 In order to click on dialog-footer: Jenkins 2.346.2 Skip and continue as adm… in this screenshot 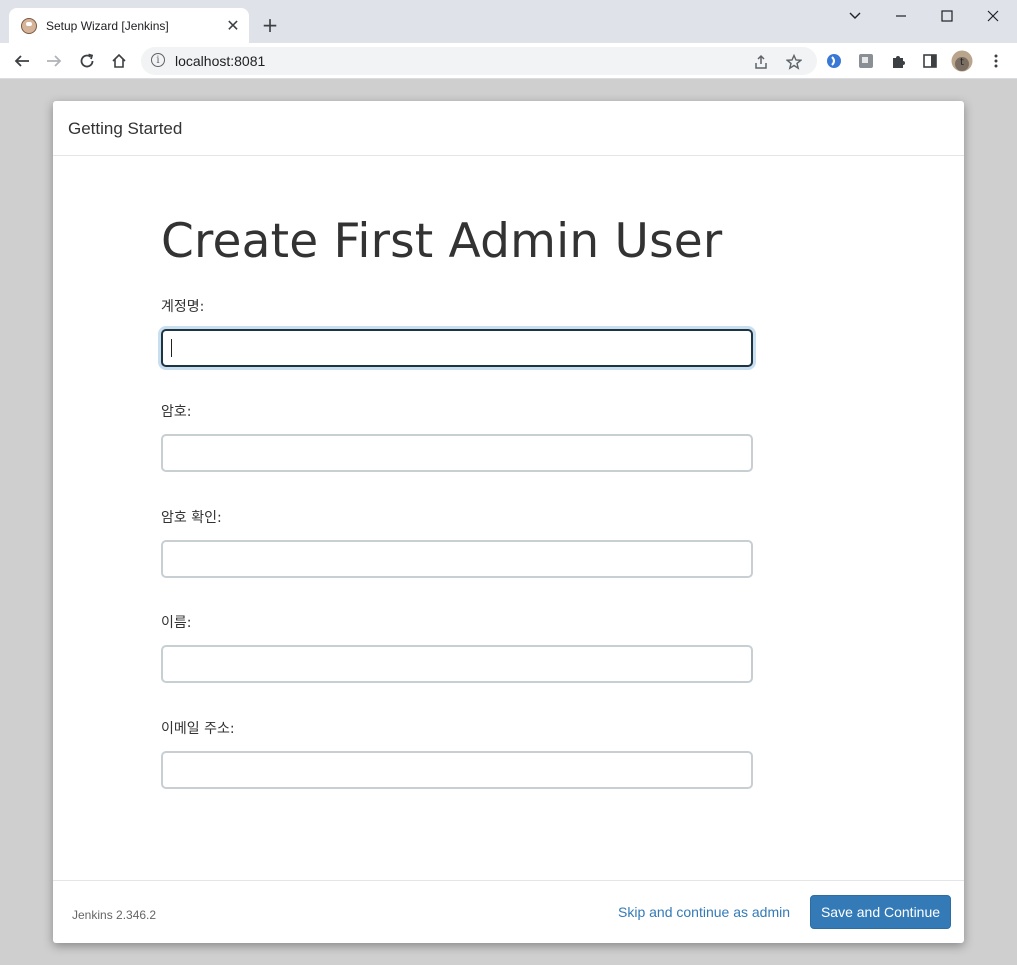, I will do `click(508, 911)`.